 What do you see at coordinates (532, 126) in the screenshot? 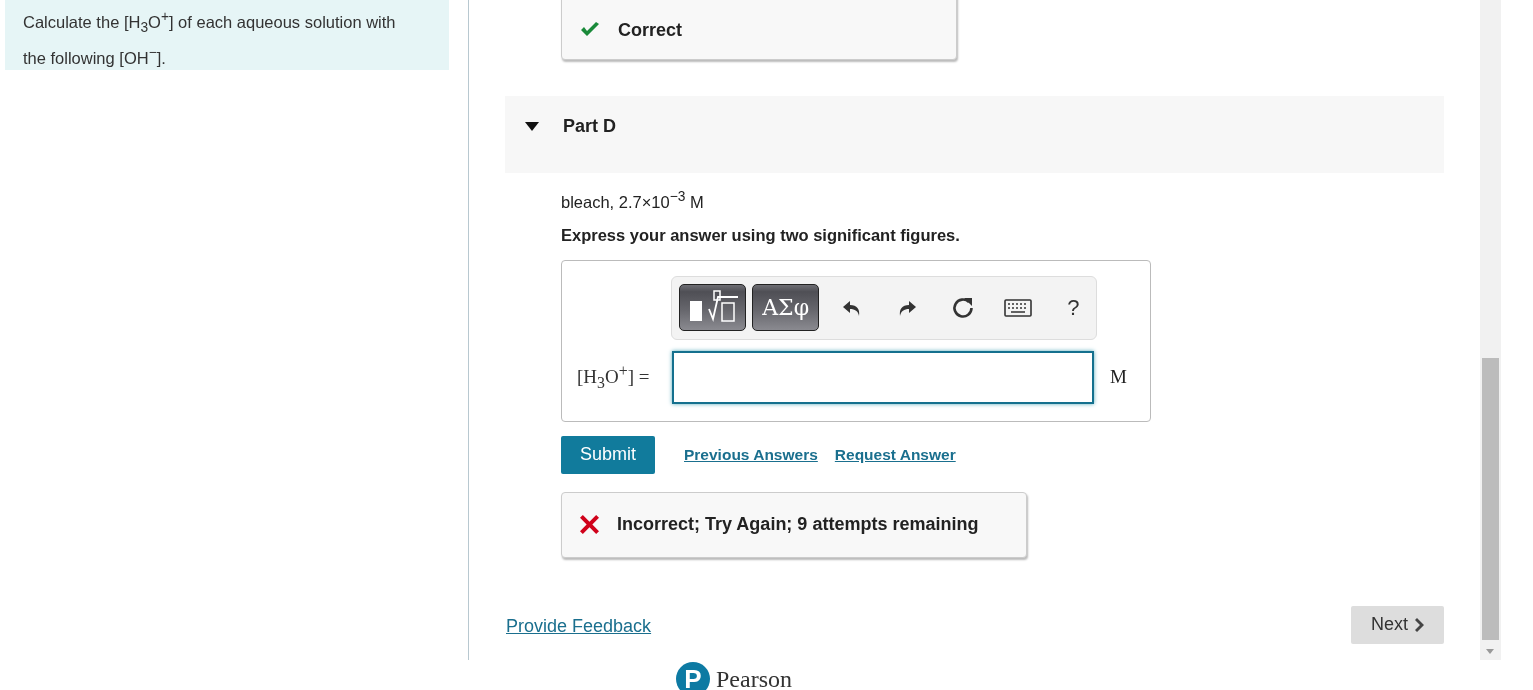
I see `caret-icon` at bounding box center [532, 126].